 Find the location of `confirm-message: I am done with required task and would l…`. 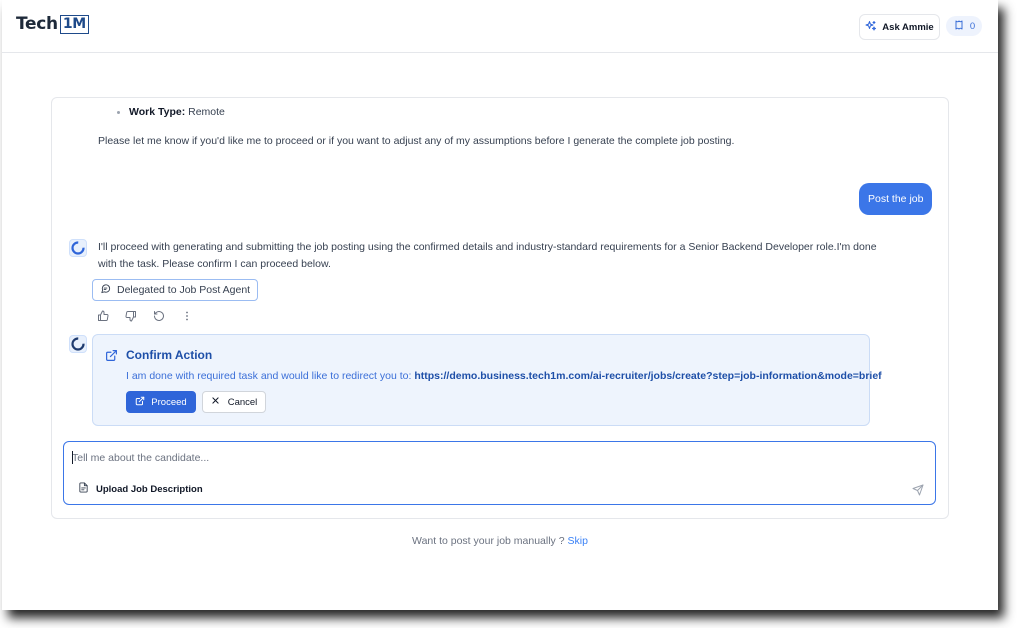

confirm-message: I am done with required task and would l… is located at coordinates (269, 376).